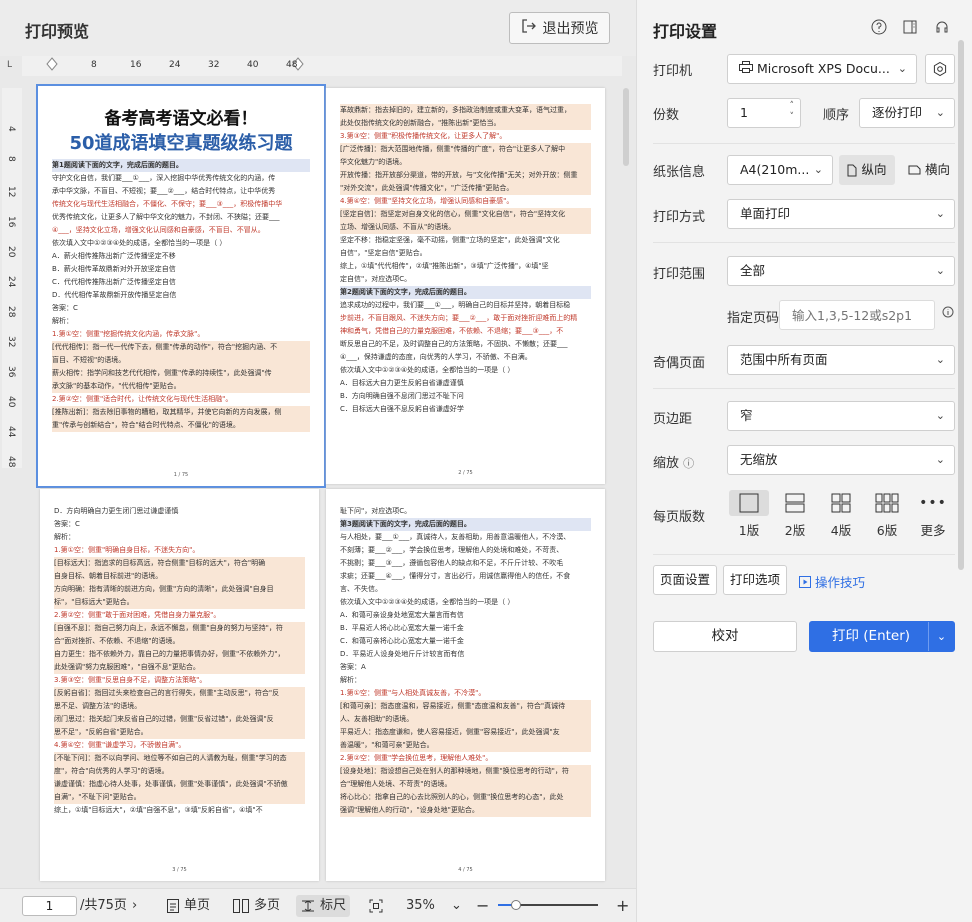 Image resolution: width=972 pixels, height=922 pixels. I want to click on page-text-line: [广泛传播]：指大范围地传播，侧重"传播的广度"，符合"让更多人了解中, so click(465, 149).